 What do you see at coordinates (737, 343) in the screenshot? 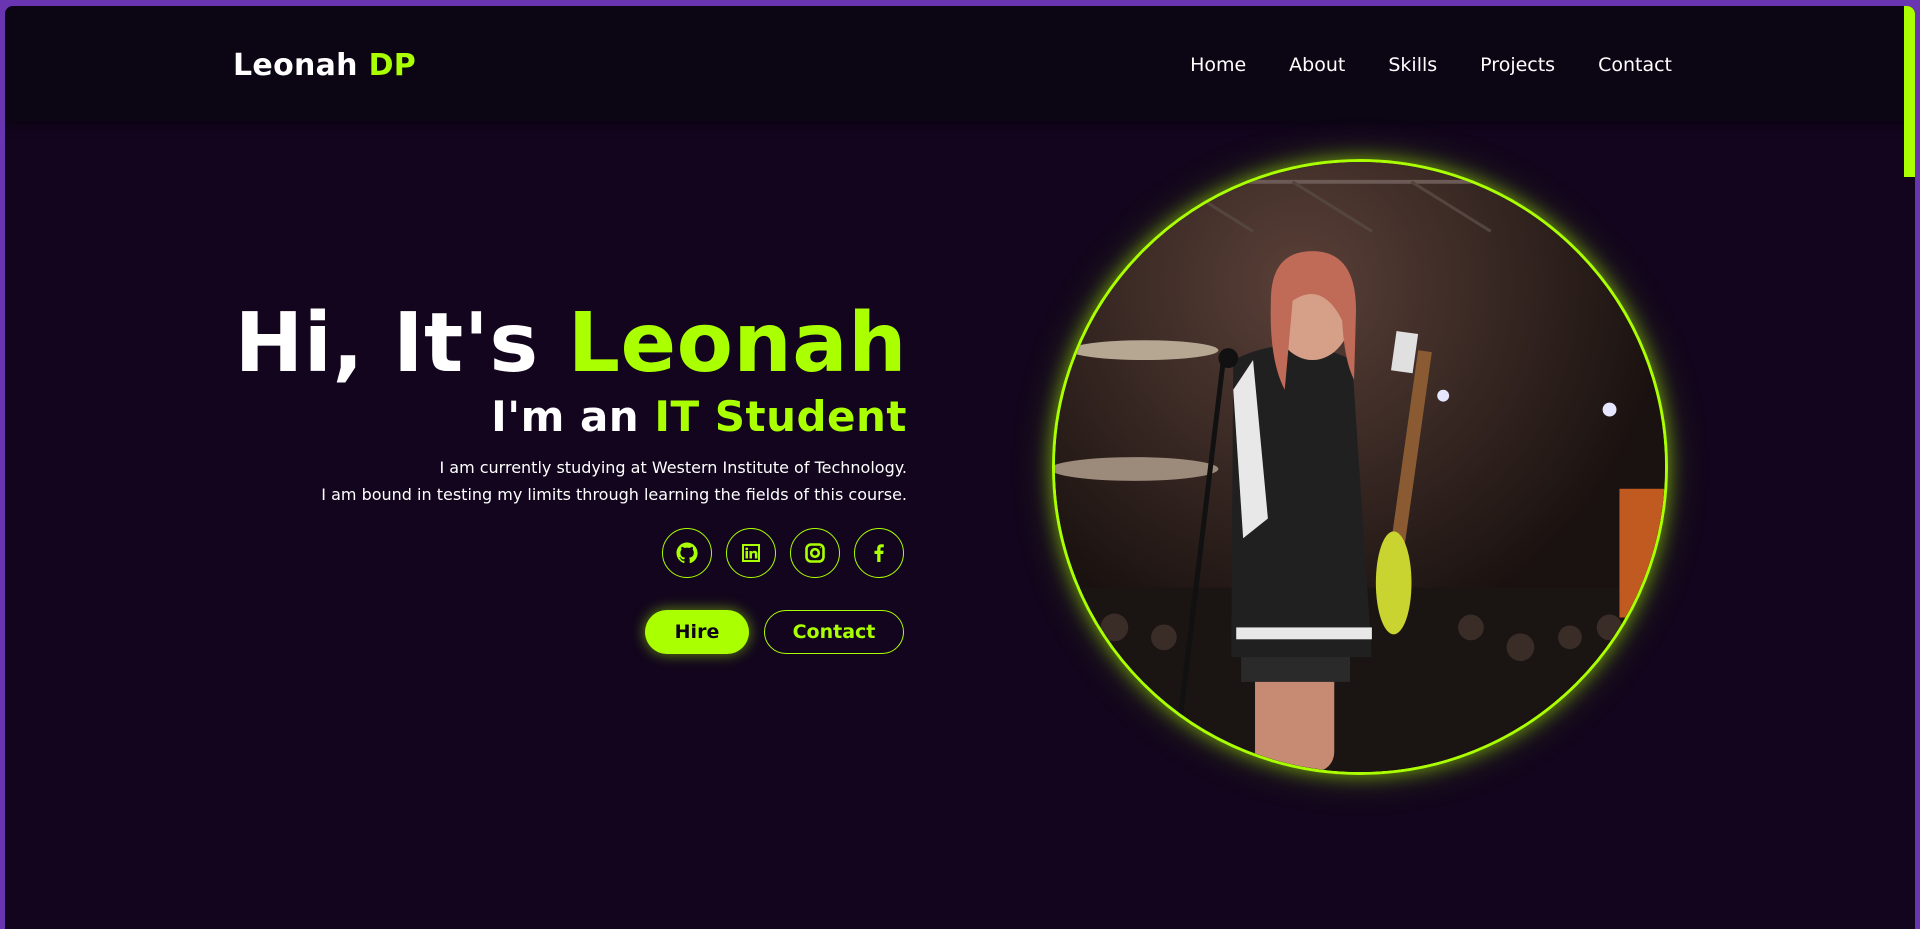
I see `greeting-name: Leonah` at bounding box center [737, 343].